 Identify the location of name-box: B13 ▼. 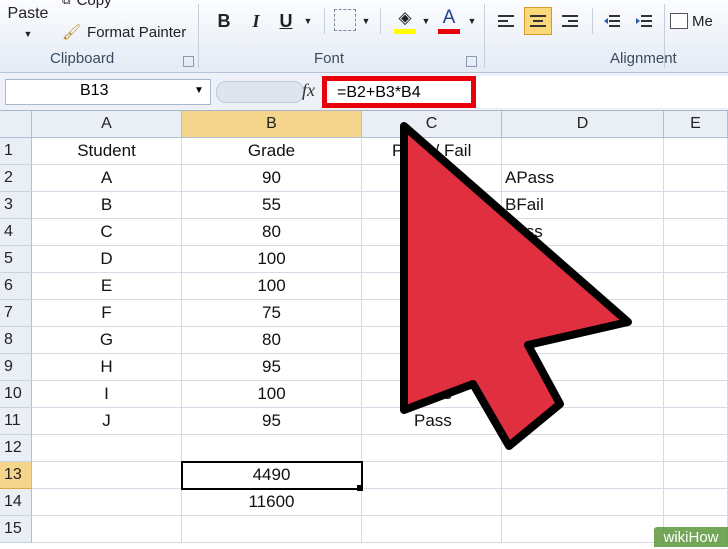
(108, 92).